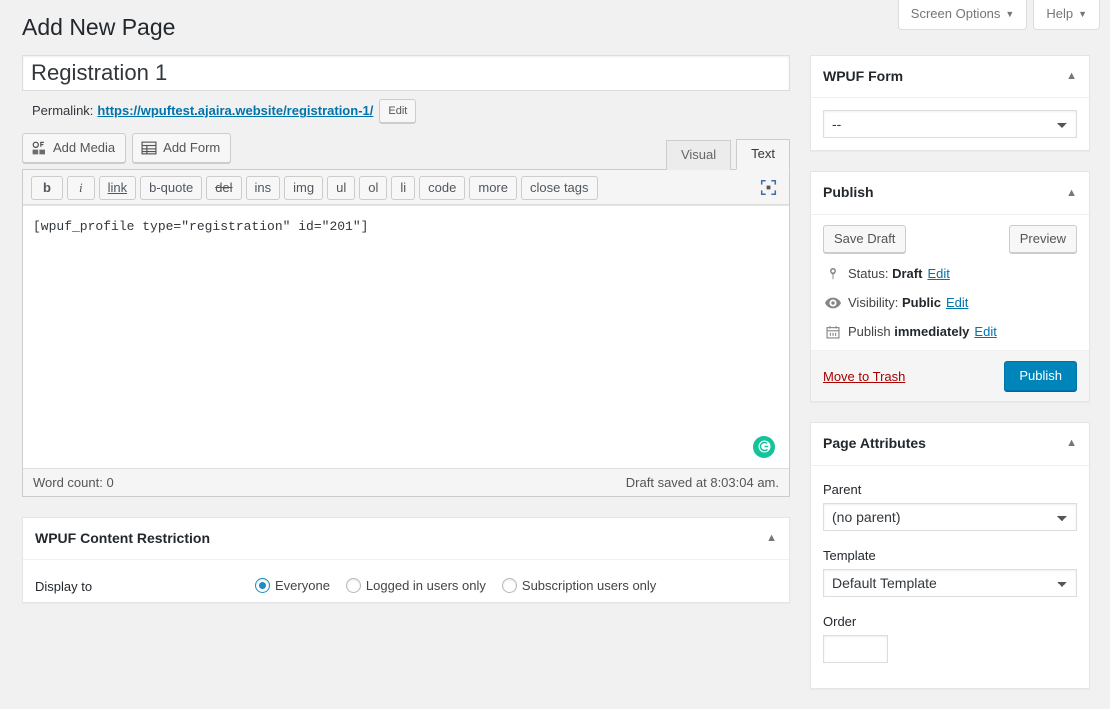  Describe the element at coordinates (950, 194) in the screenshot. I see `publish-header: Publish ▲` at that location.